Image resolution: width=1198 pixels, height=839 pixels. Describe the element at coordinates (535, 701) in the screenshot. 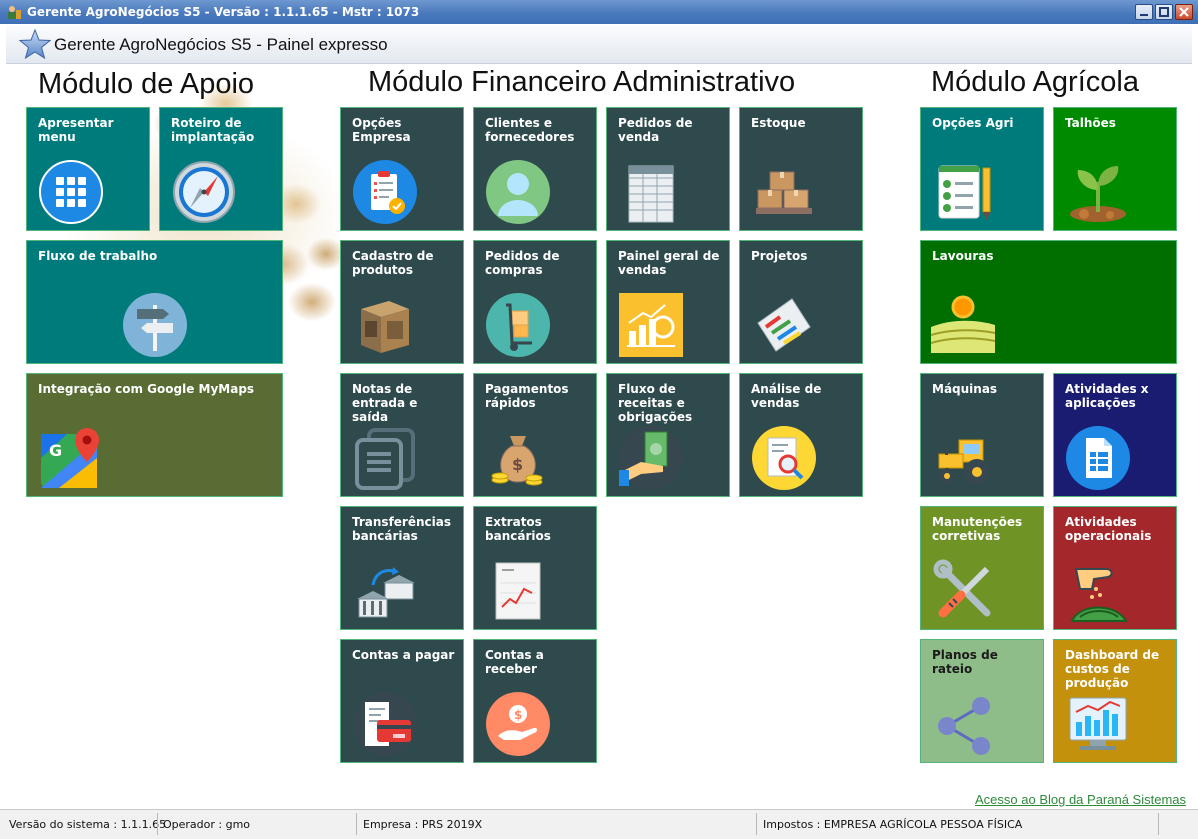

I see `tile-contas-receber: Contas a receber $` at that location.